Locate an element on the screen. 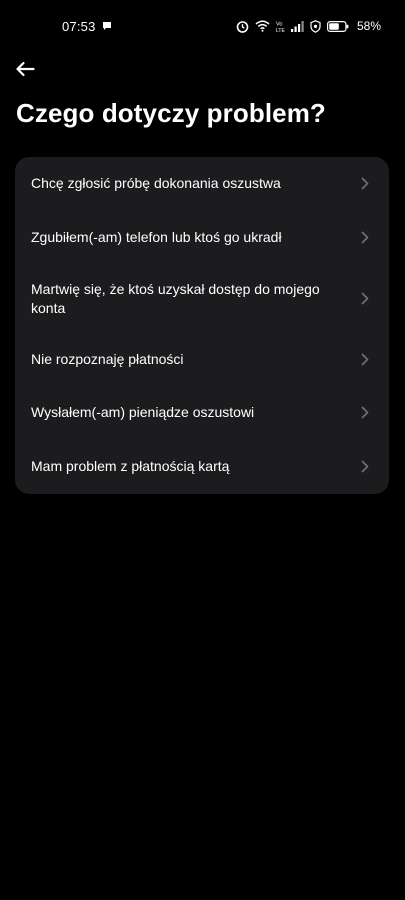 This screenshot has width=405, height=900. svg-text: LTE is located at coordinates (280, 30).